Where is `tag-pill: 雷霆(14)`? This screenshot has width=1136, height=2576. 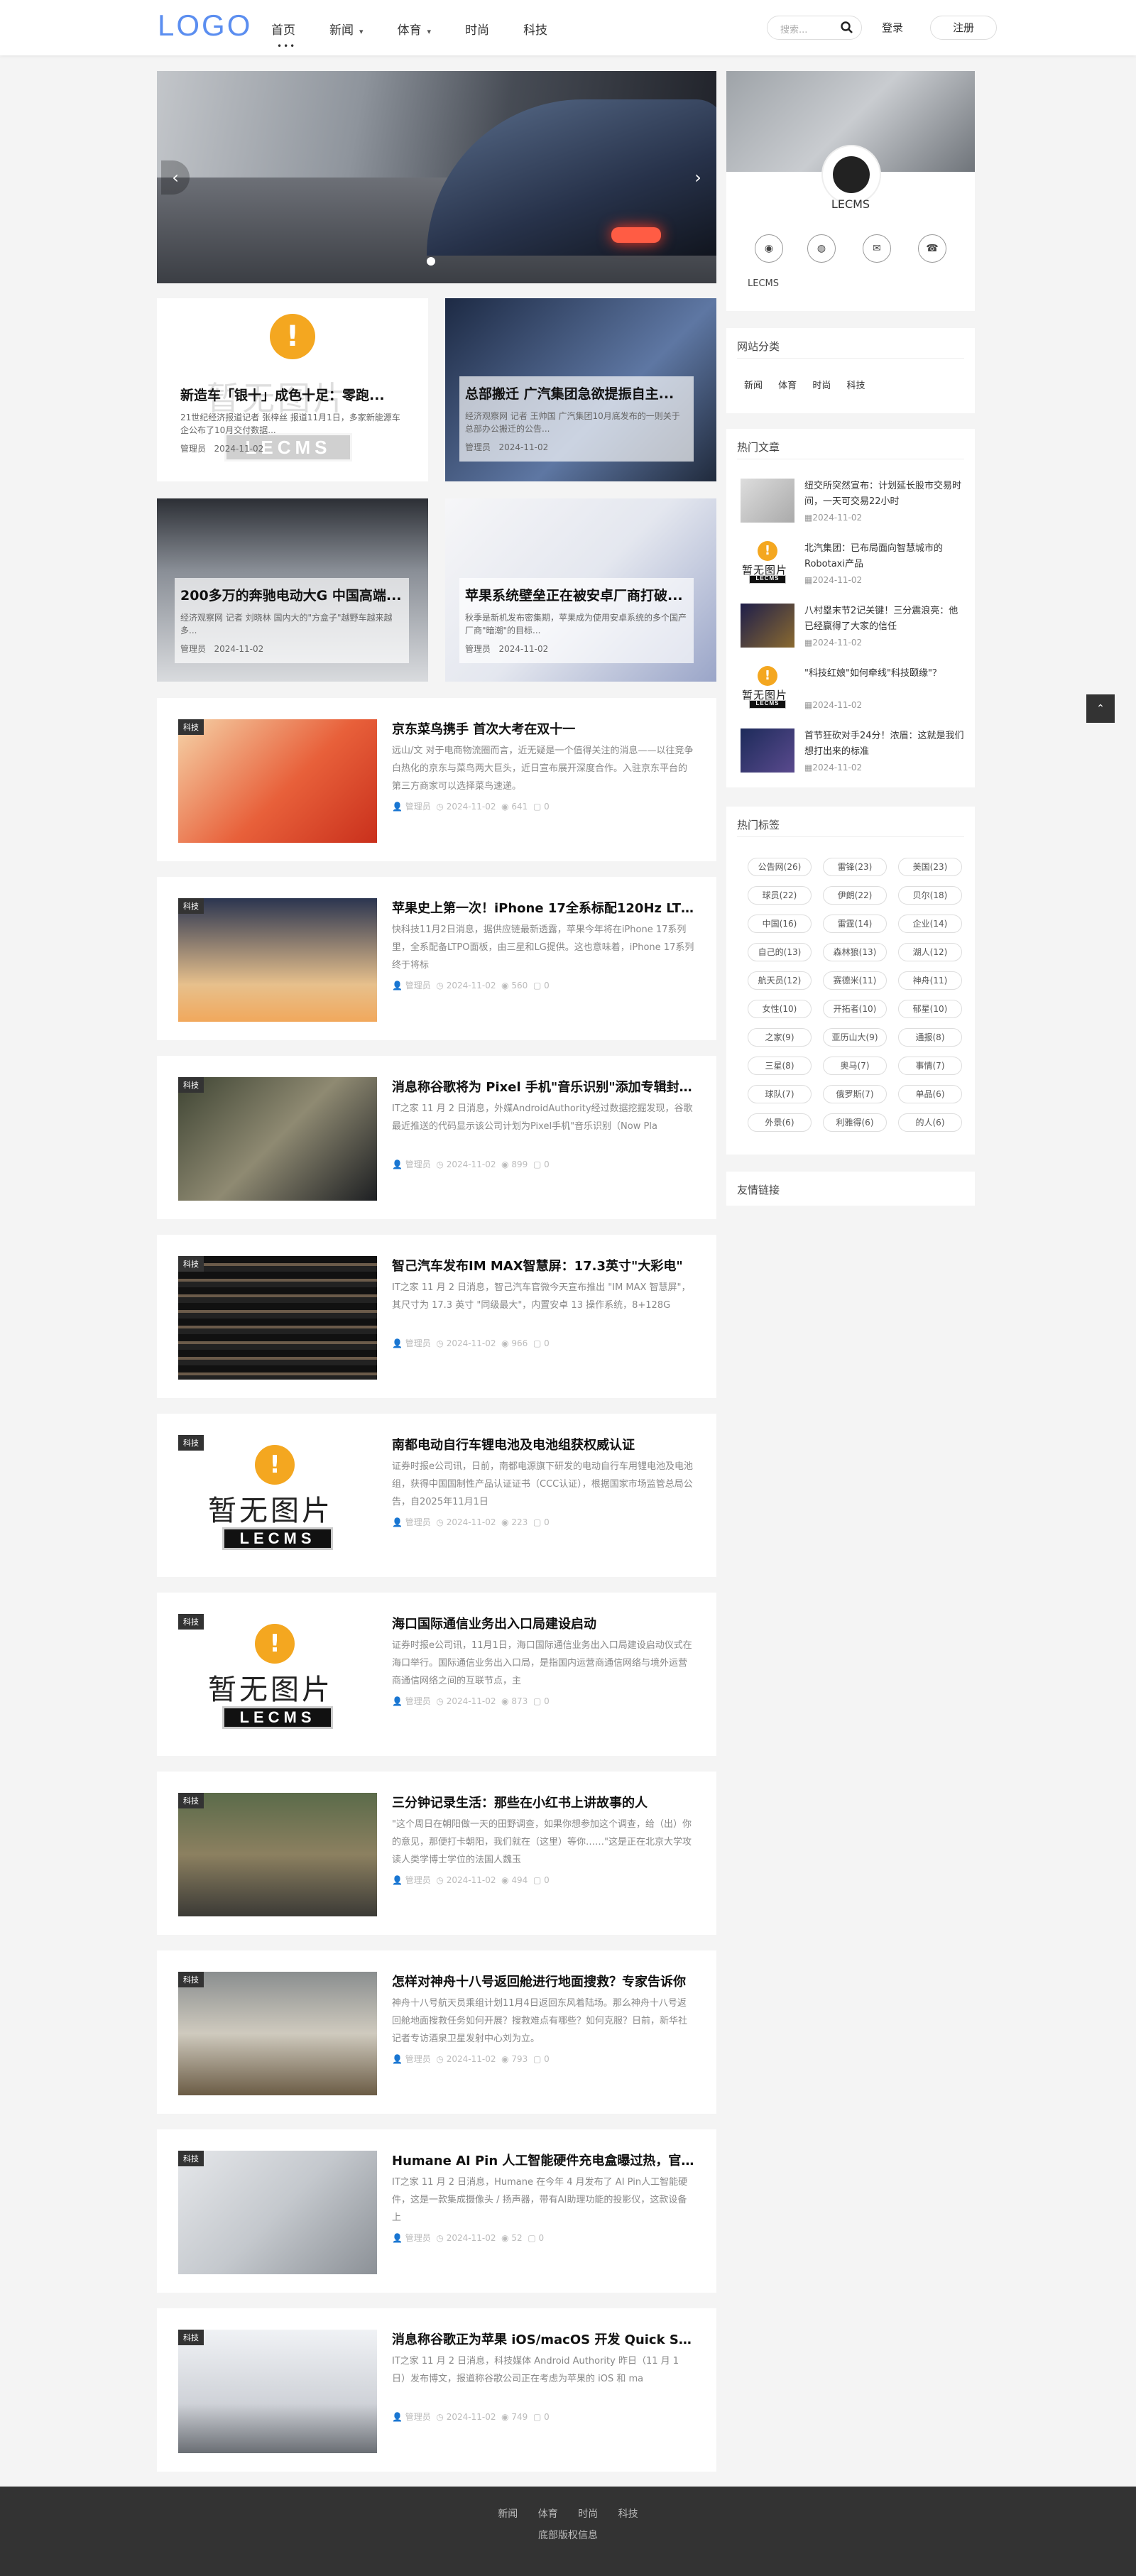 tag-pill: 雷霆(14) is located at coordinates (855, 924).